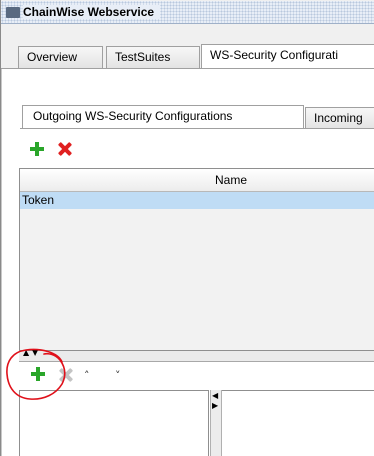 The image size is (374, 456). I want to click on tab-ws-security-label: WS-Security Configurati, so click(274, 55).